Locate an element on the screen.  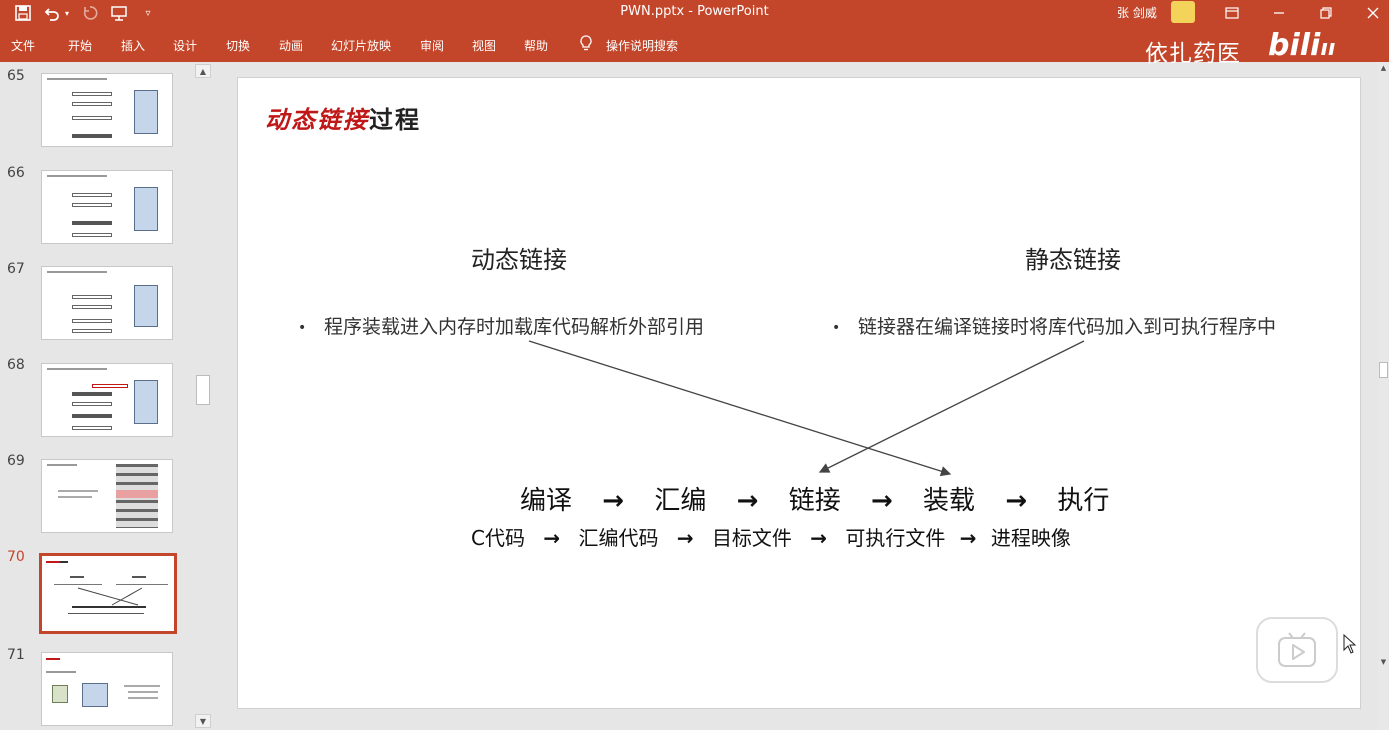
restore-icon is located at coordinates (1326, 13).